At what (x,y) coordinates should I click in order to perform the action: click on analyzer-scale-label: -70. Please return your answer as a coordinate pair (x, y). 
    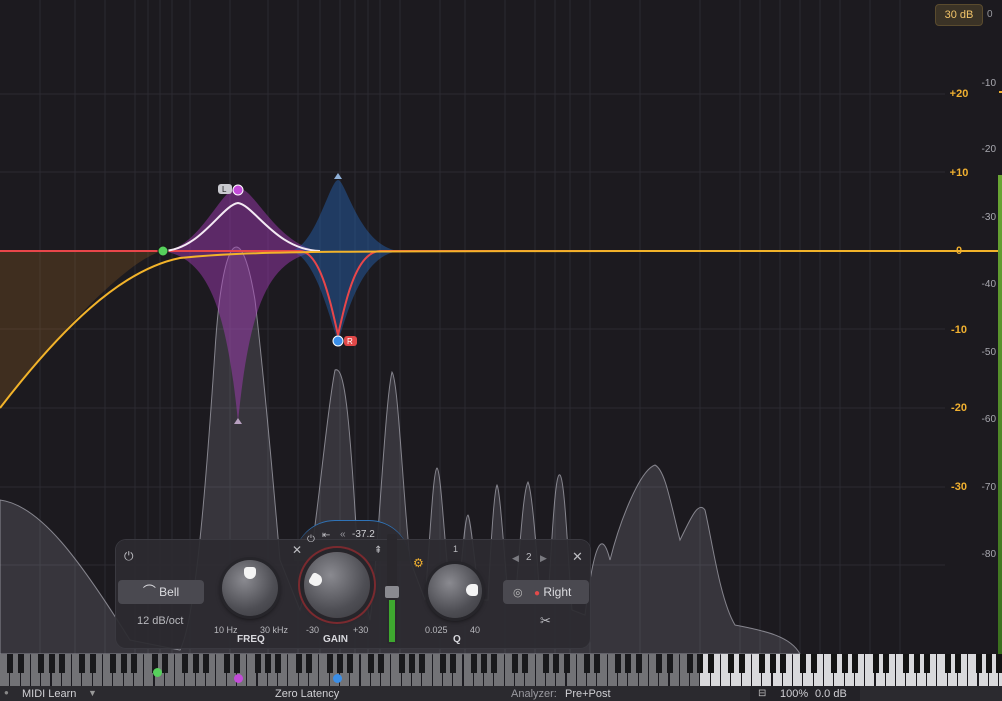
    Looking at the image, I should click on (988, 487).